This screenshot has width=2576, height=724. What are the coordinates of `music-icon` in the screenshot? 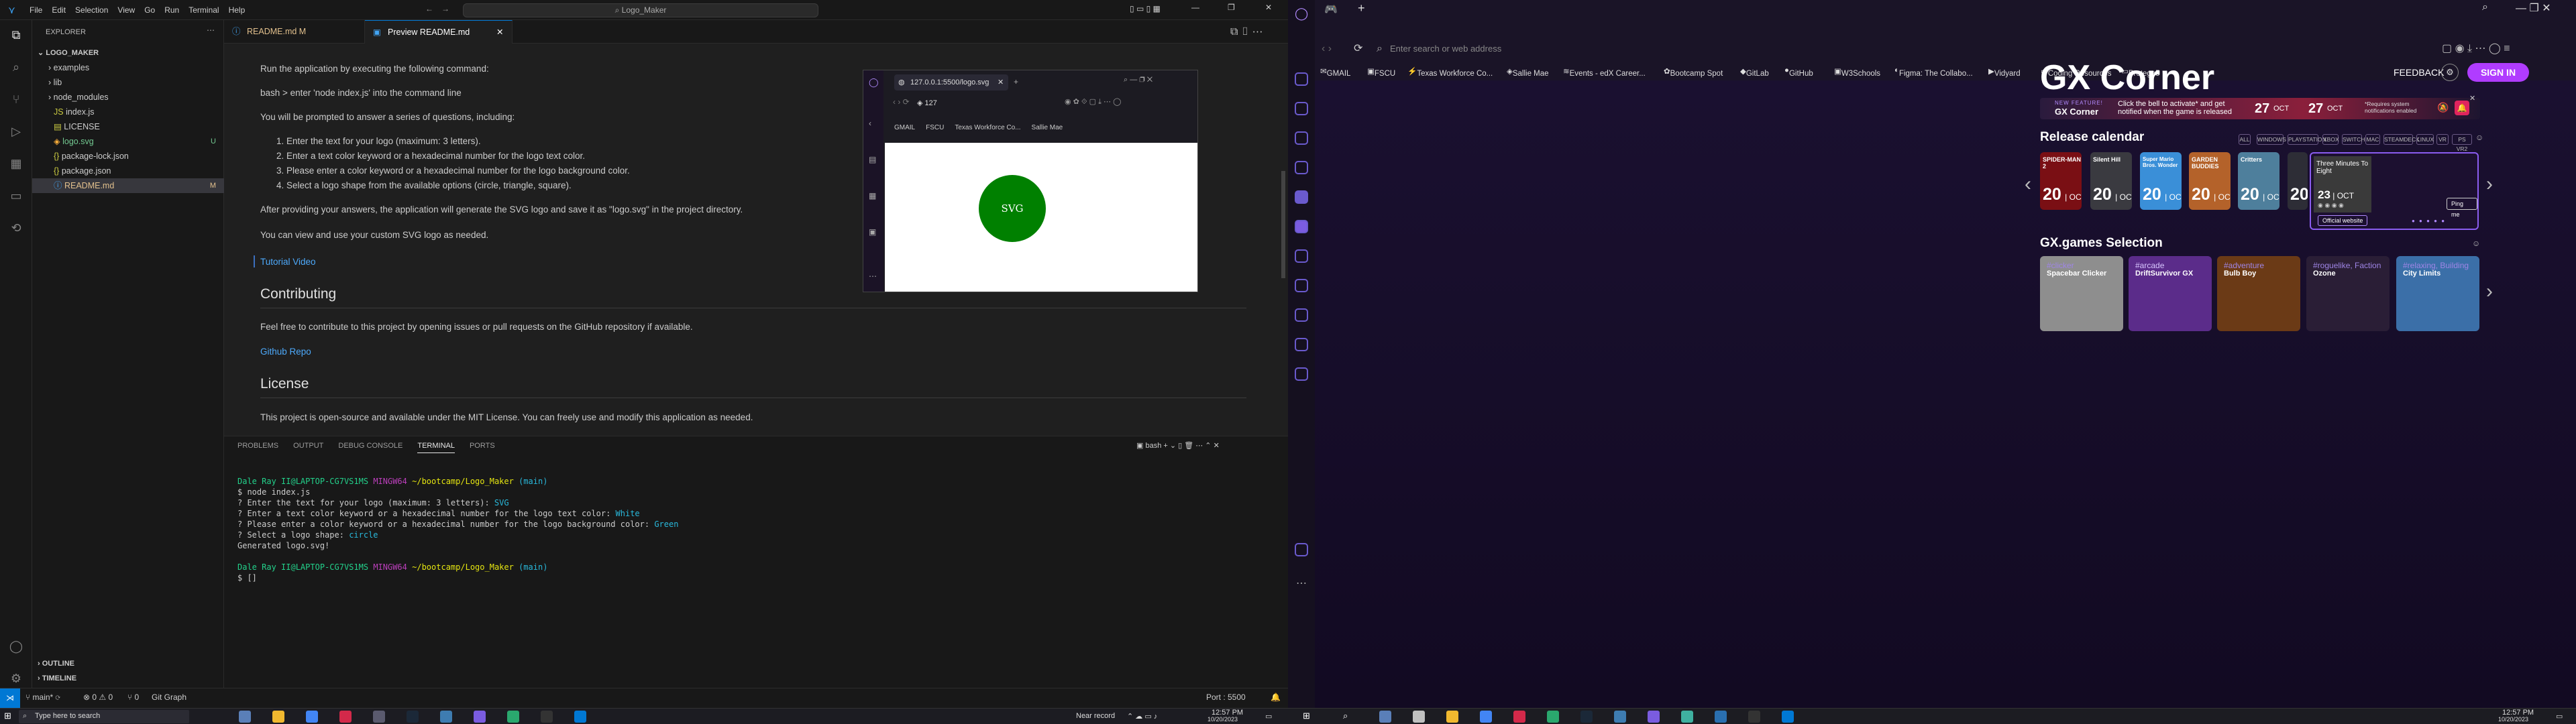 It's located at (1301, 256).